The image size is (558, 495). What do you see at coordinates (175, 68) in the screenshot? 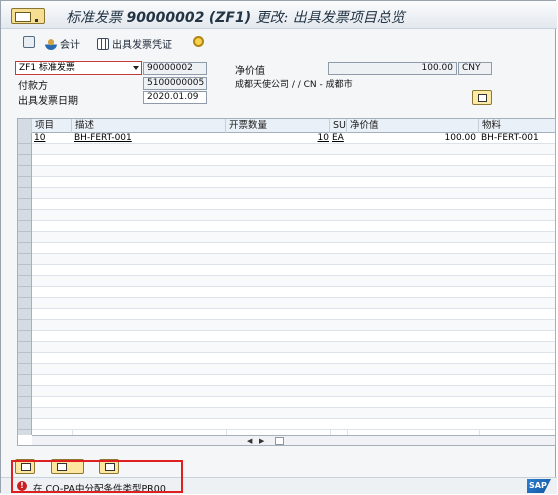
I see `billing-number-field: 90000002` at bounding box center [175, 68].